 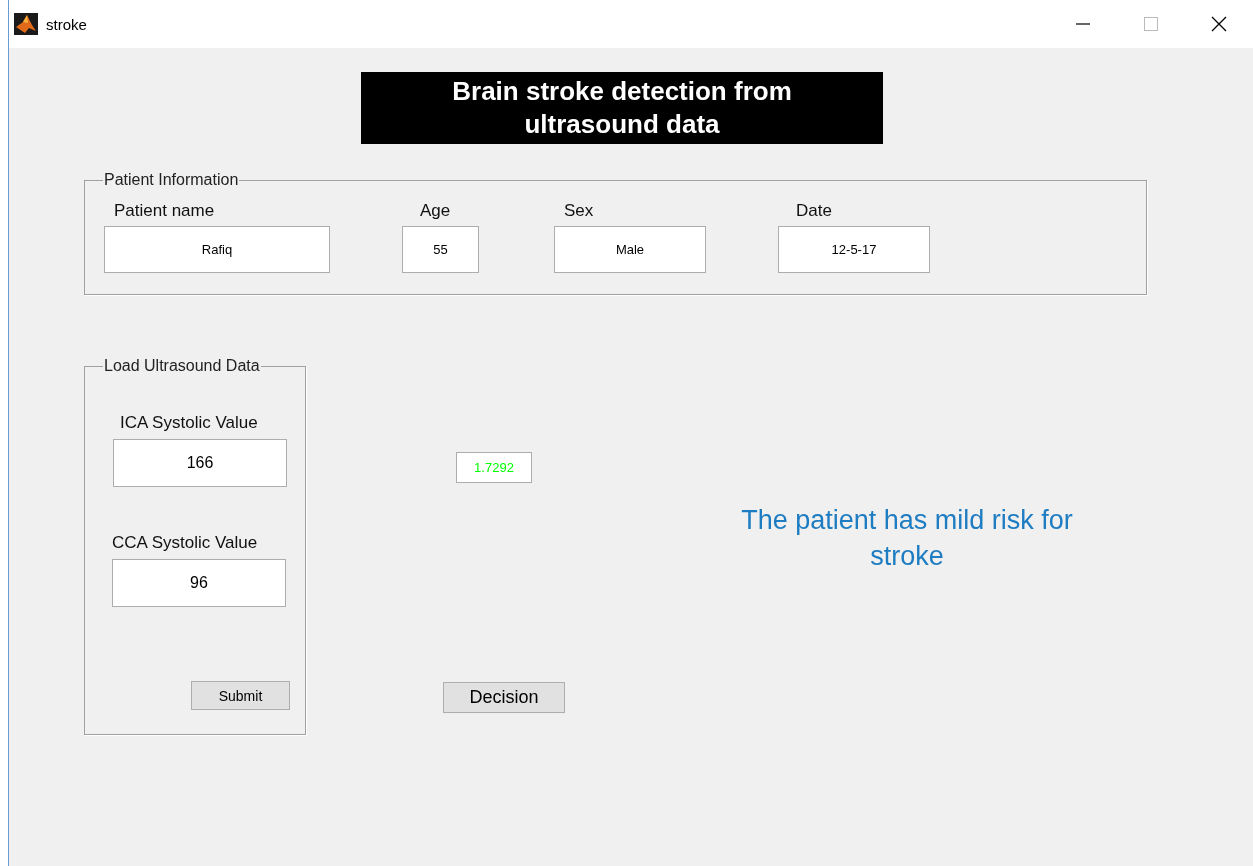 I want to click on field-label: CCA Systolic Value, so click(x=185, y=543).